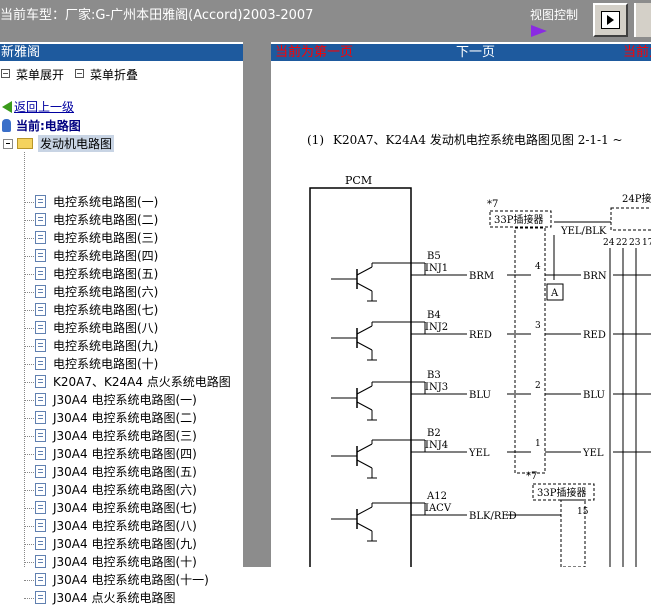  Describe the element at coordinates (157, 15) in the screenshot. I see `car-model-title: 当前车型：厂家:G-广州本田雅阁(Accord)2003-2007` at that location.